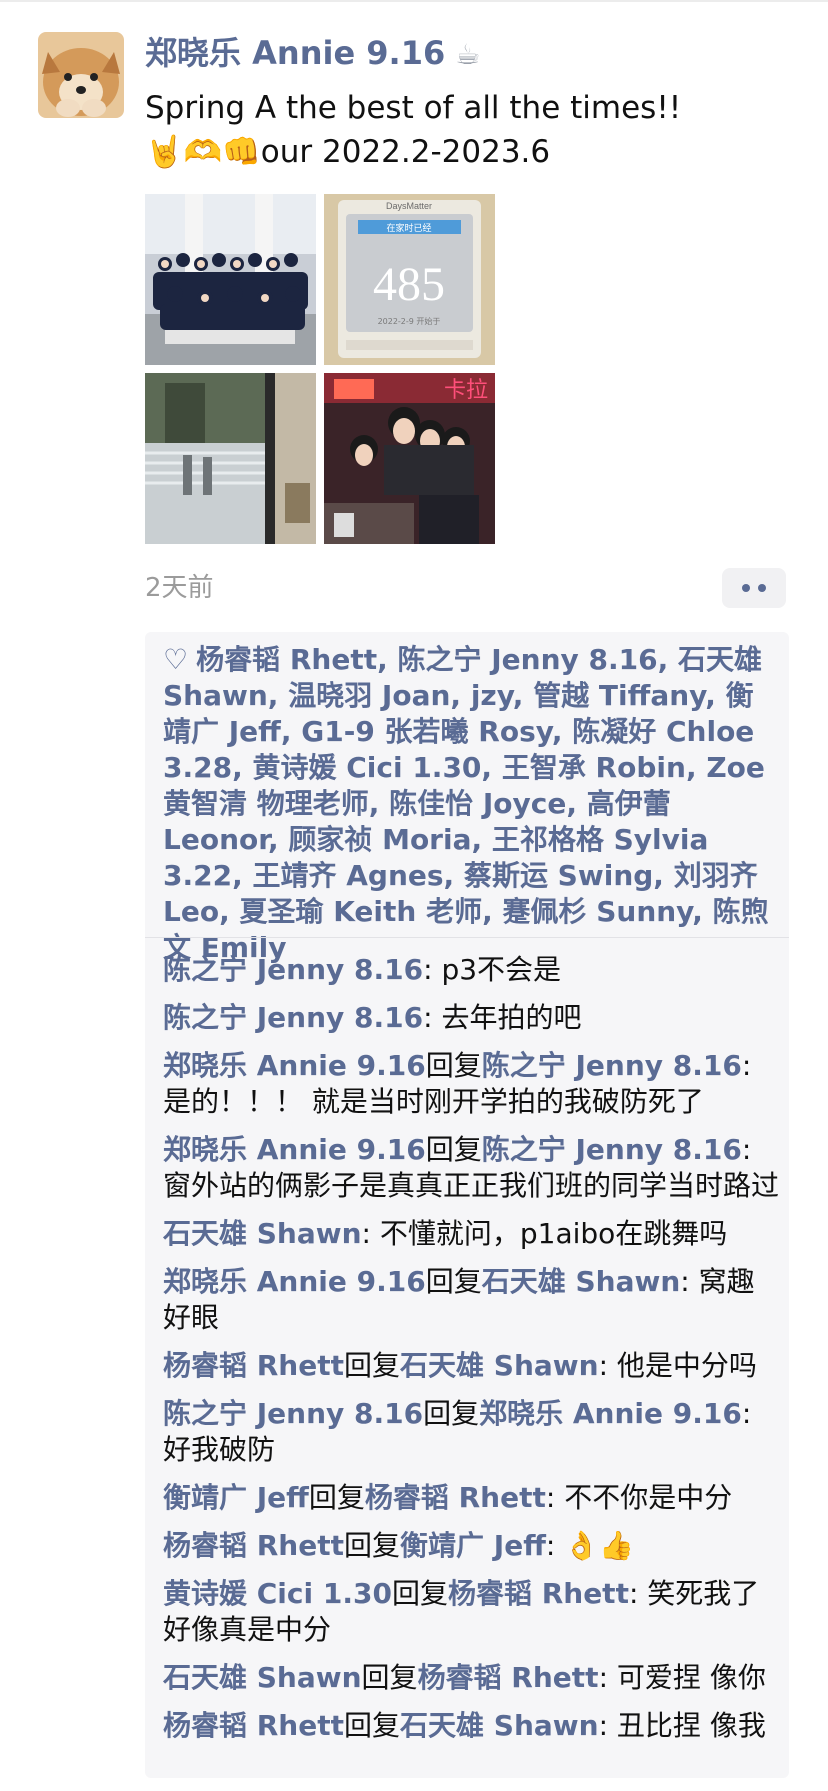  Describe the element at coordinates (754, 588) in the screenshot. I see `more-actions-button` at that location.